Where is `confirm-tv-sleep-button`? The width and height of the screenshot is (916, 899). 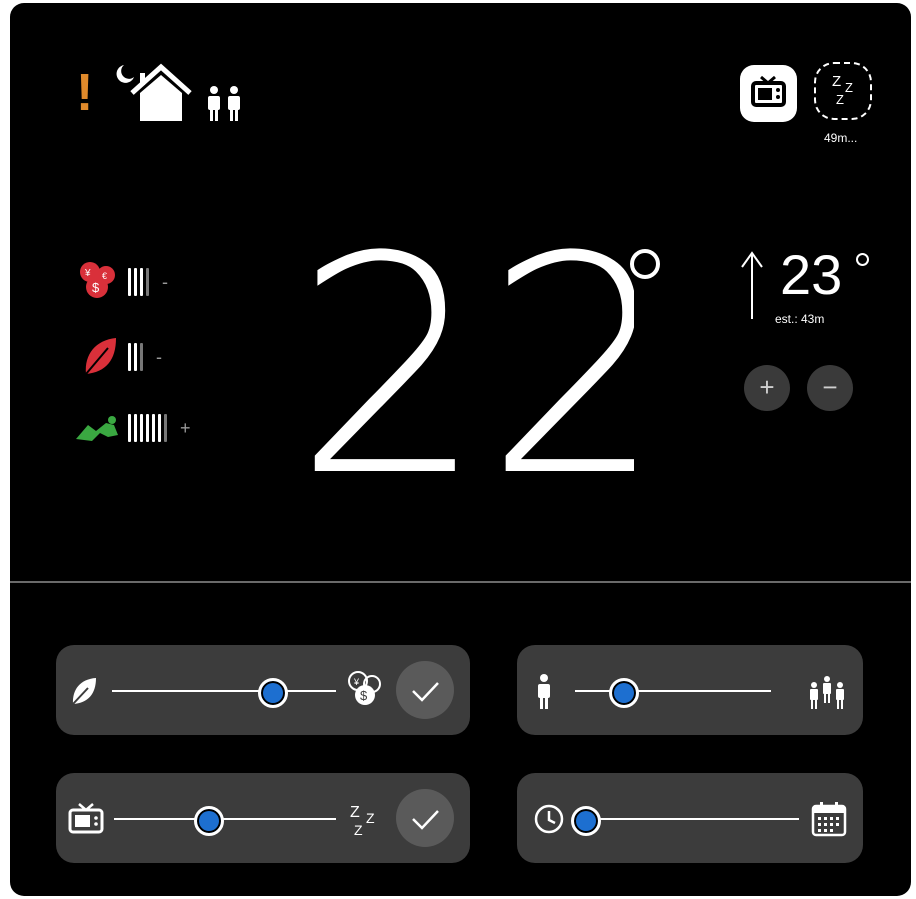
confirm-tv-sleep-button is located at coordinates (425, 818).